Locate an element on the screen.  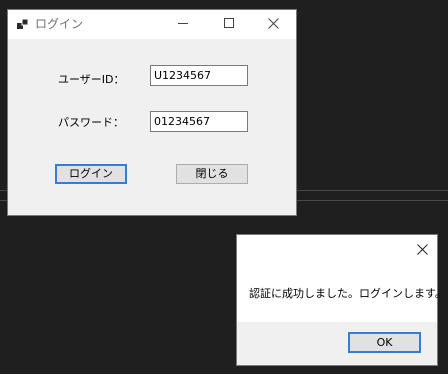
message-box-close-button is located at coordinates (422, 251).